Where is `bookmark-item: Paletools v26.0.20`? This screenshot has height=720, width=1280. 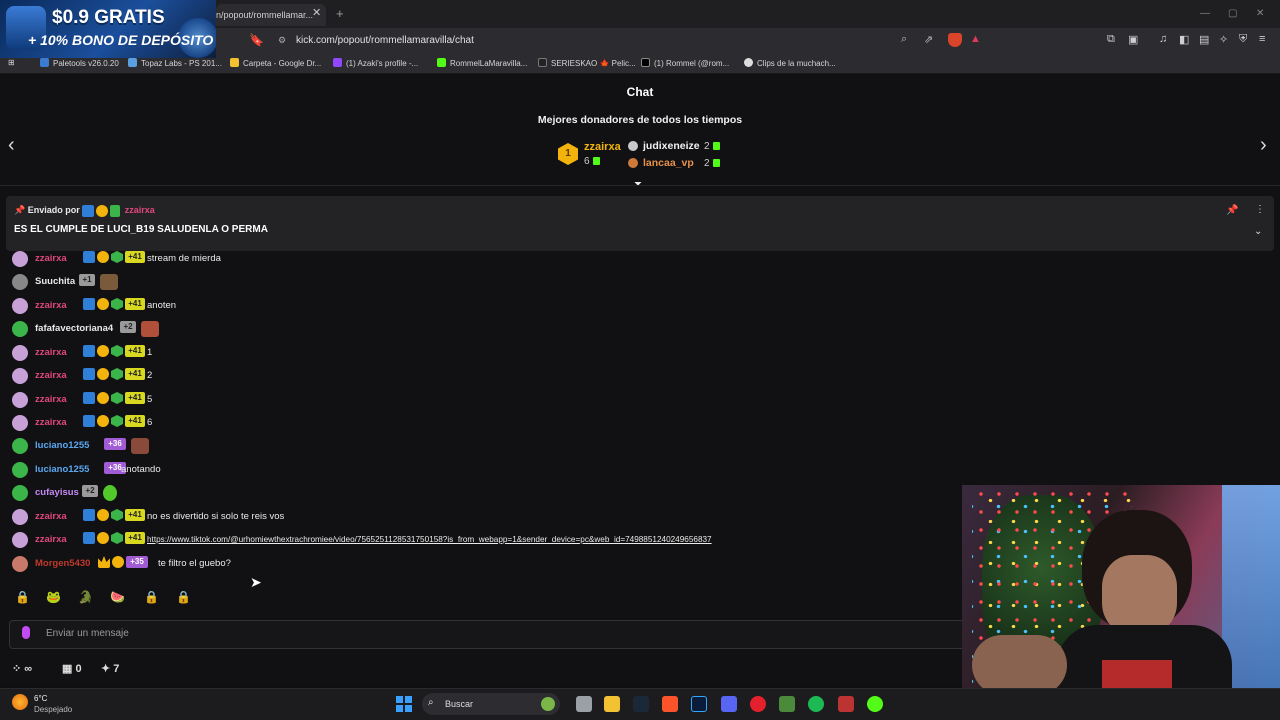
bookmark-item: Paletools v26.0.20 is located at coordinates (79, 63).